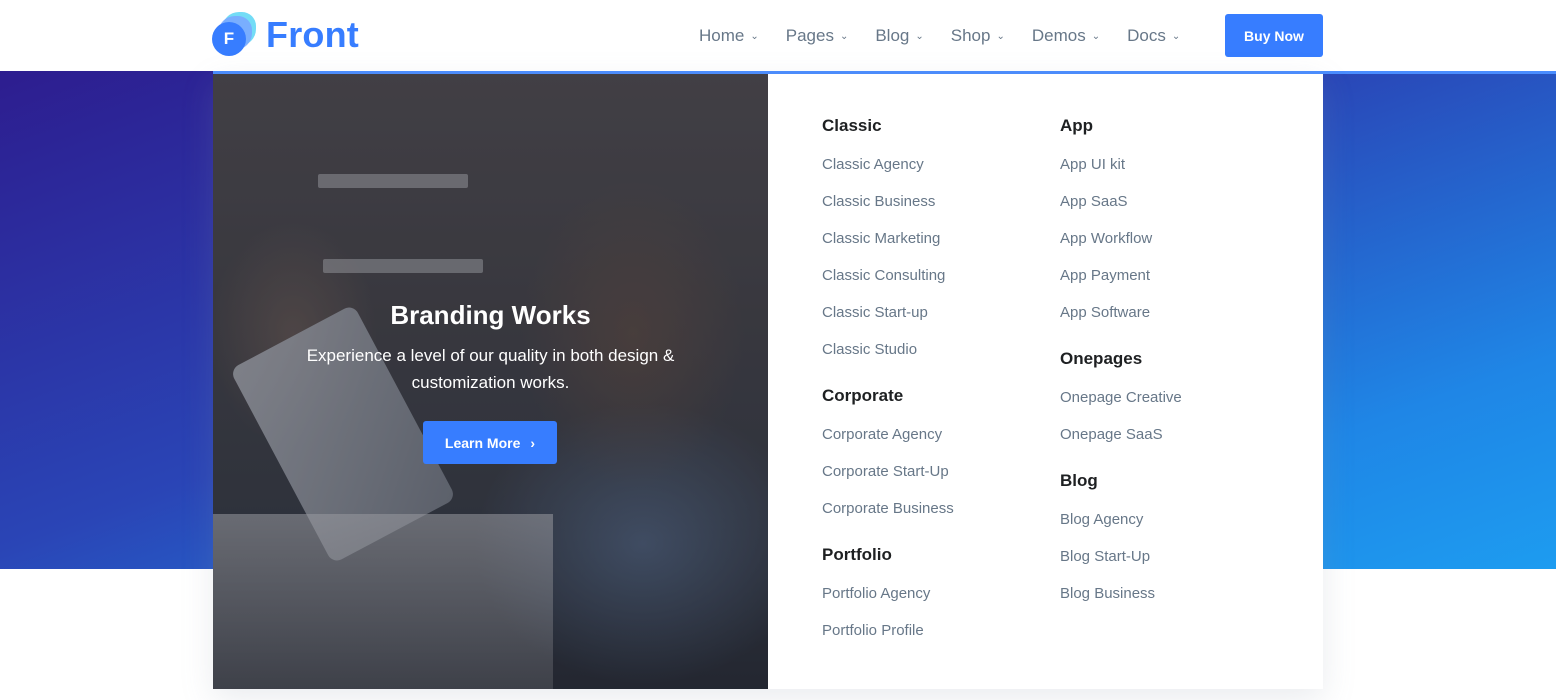  I want to click on promo-title: Branding Works, so click(490, 315).